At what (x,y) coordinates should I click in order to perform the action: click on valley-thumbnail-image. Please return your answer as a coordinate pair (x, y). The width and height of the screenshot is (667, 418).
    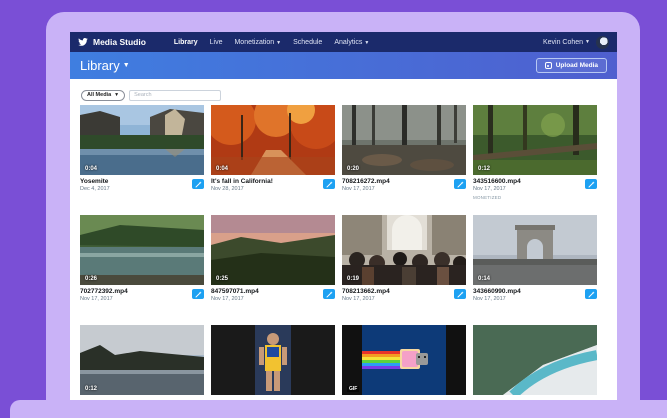
    Looking at the image, I should click on (142, 140).